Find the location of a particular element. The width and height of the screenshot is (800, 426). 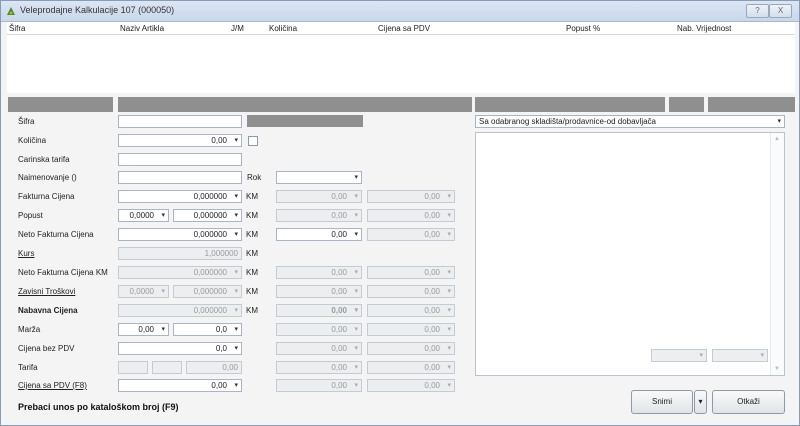

popust-value-field: 0,000000 ▾ is located at coordinates (207, 215).